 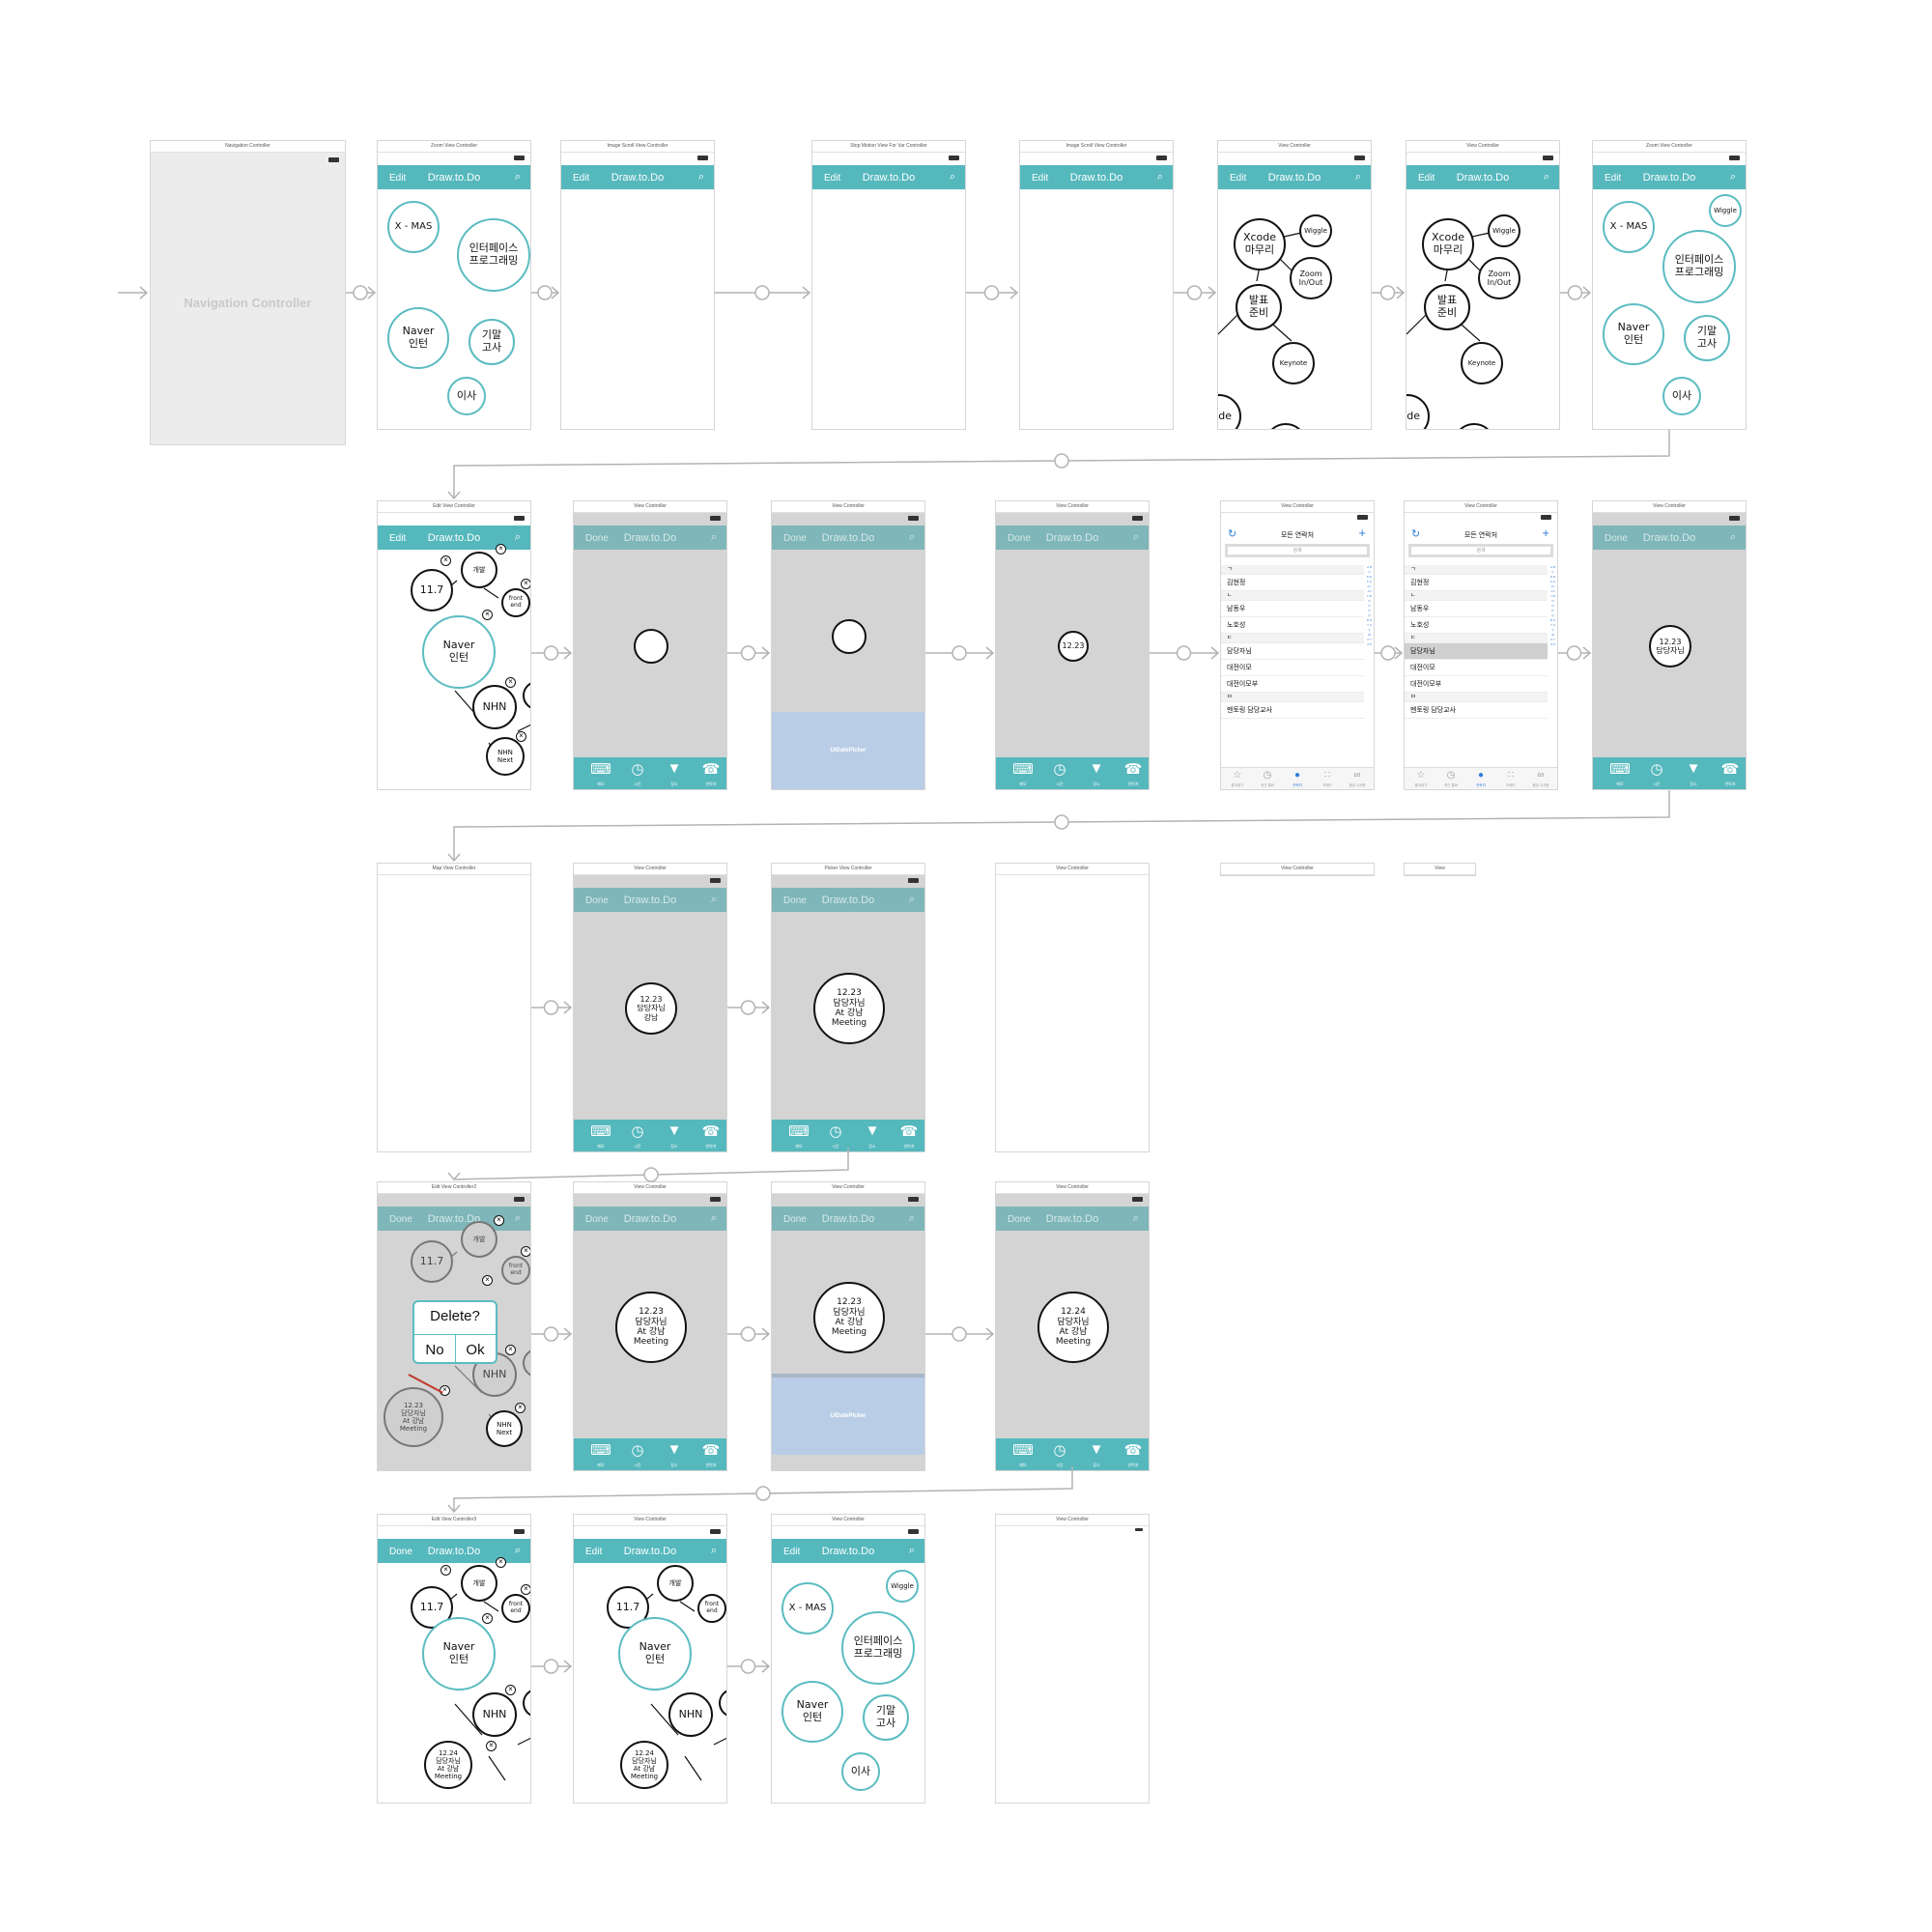 I want to click on entry-arrow, so click(x=133, y=292).